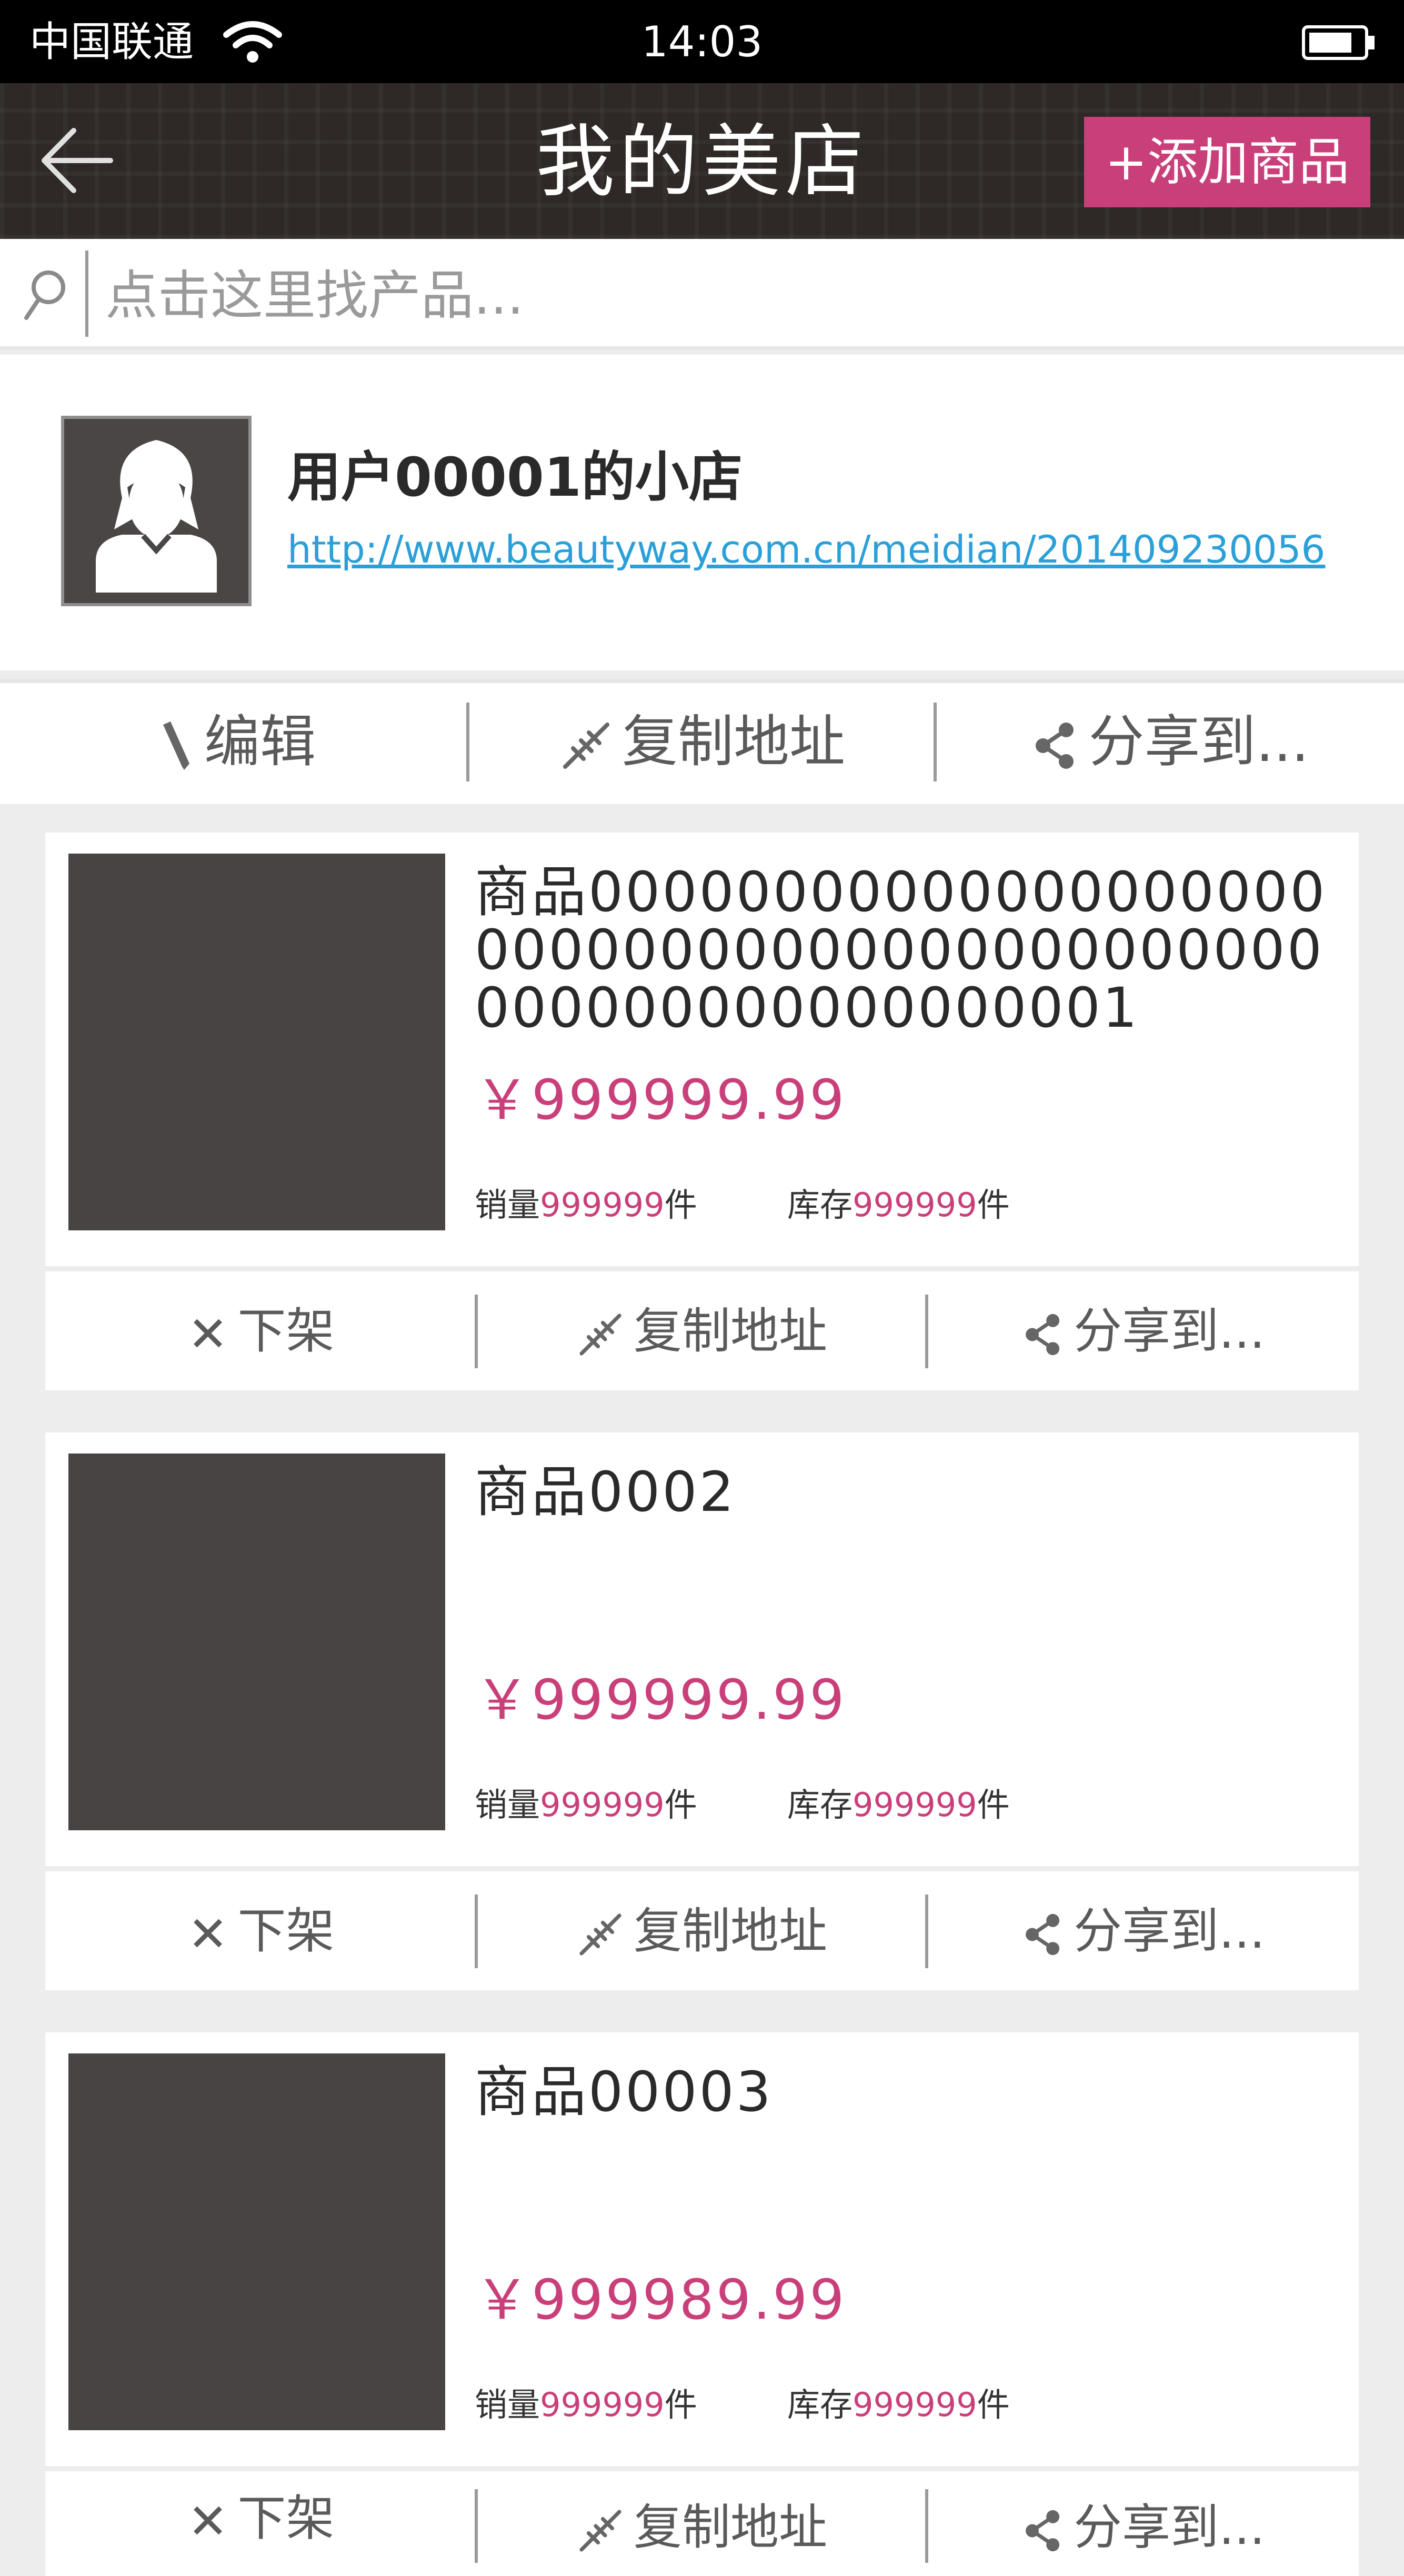  I want to click on avatar, so click(156, 511).